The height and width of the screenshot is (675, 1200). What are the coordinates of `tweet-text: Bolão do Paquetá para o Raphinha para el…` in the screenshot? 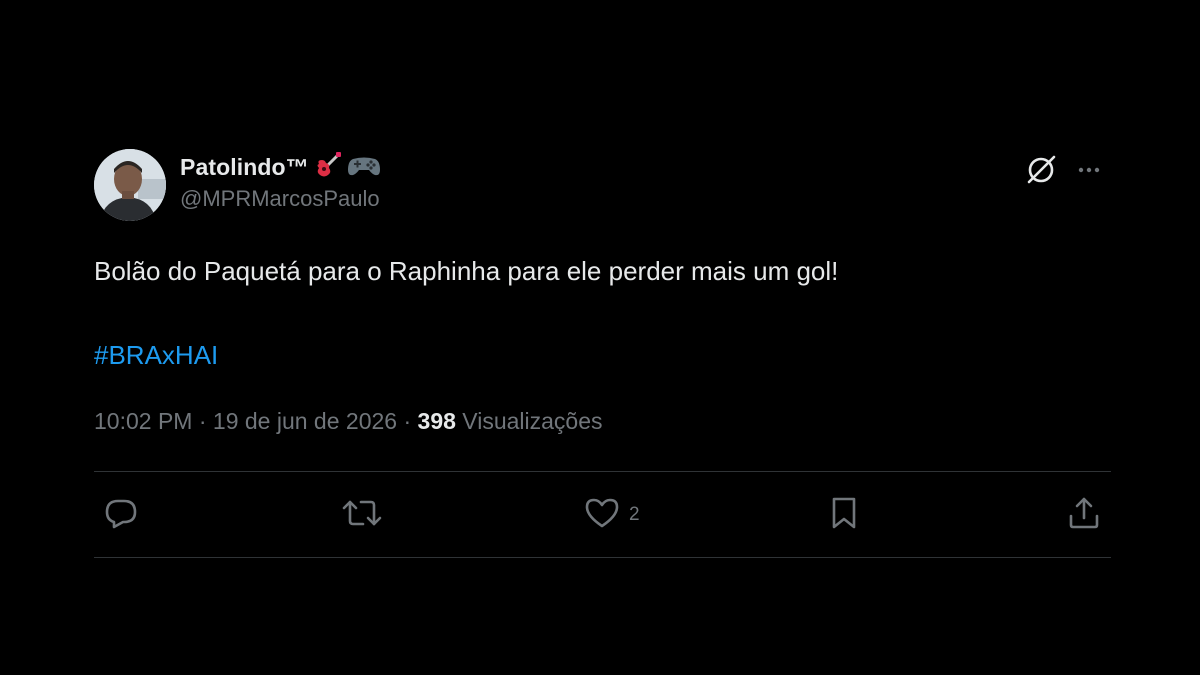 It's located at (466, 271).